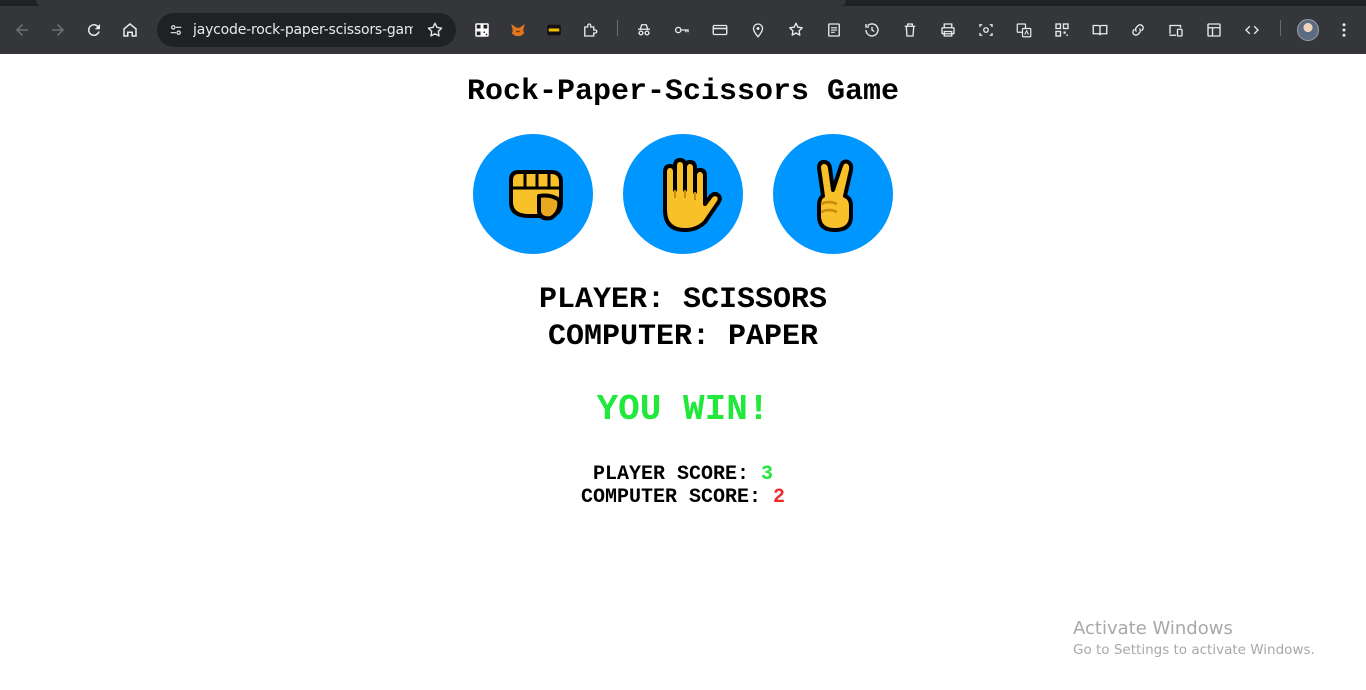 This screenshot has height=690, width=1366. I want to click on bookmark-star-icon, so click(435, 30).